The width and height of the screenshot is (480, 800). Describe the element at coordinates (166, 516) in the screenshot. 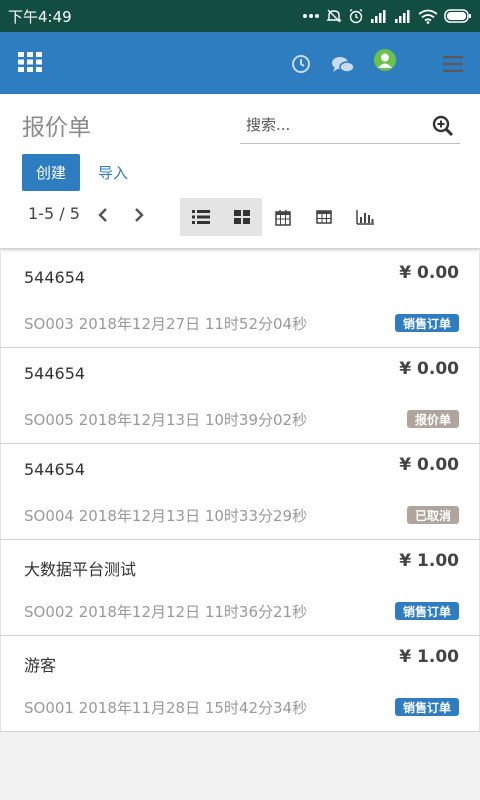

I see `order-meta: SO004 2018年12月13日 10时33分29秒` at that location.